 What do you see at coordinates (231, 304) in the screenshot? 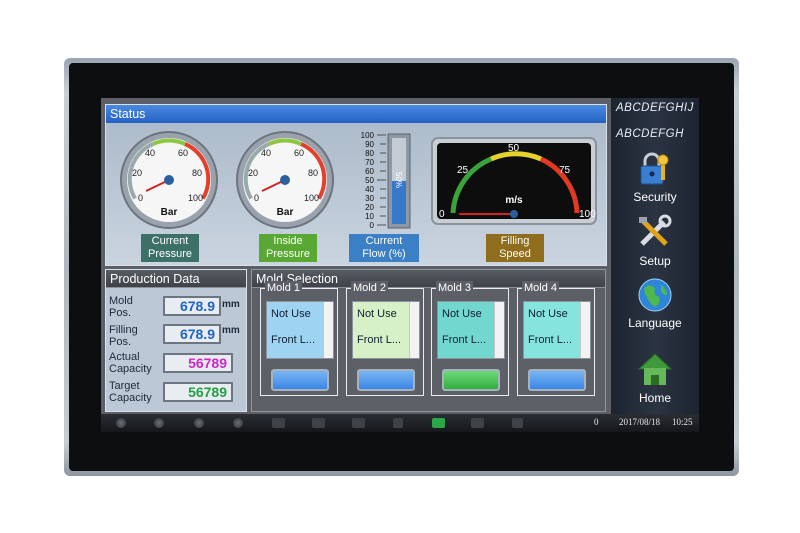
I see `unit-label: mm` at bounding box center [231, 304].